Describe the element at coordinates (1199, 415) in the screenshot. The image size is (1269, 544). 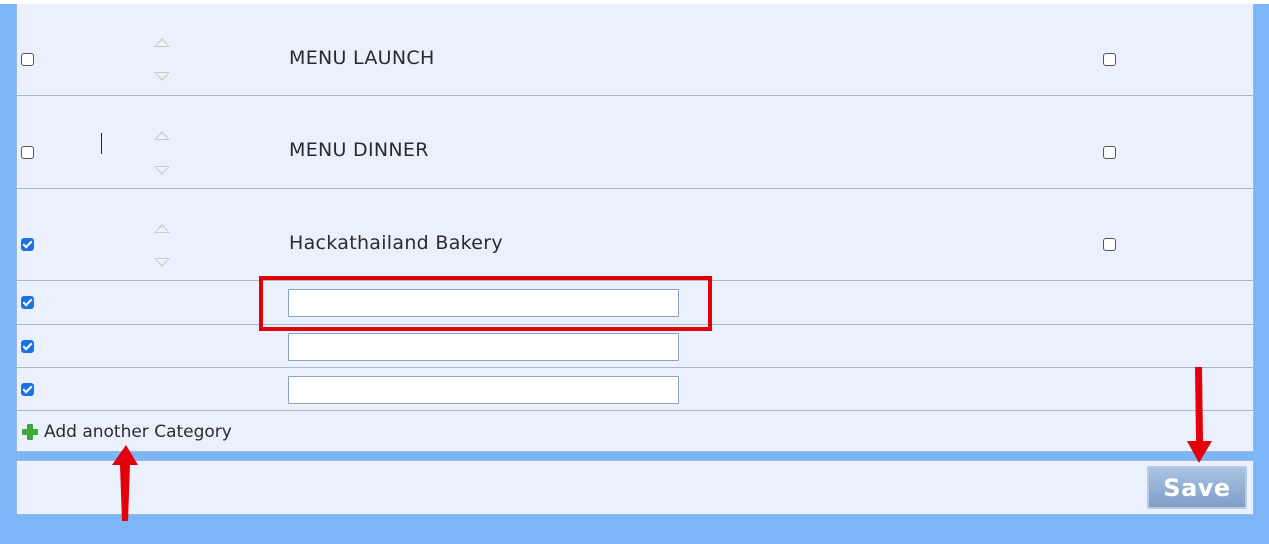
I see `arrow-to-save-icon` at that location.